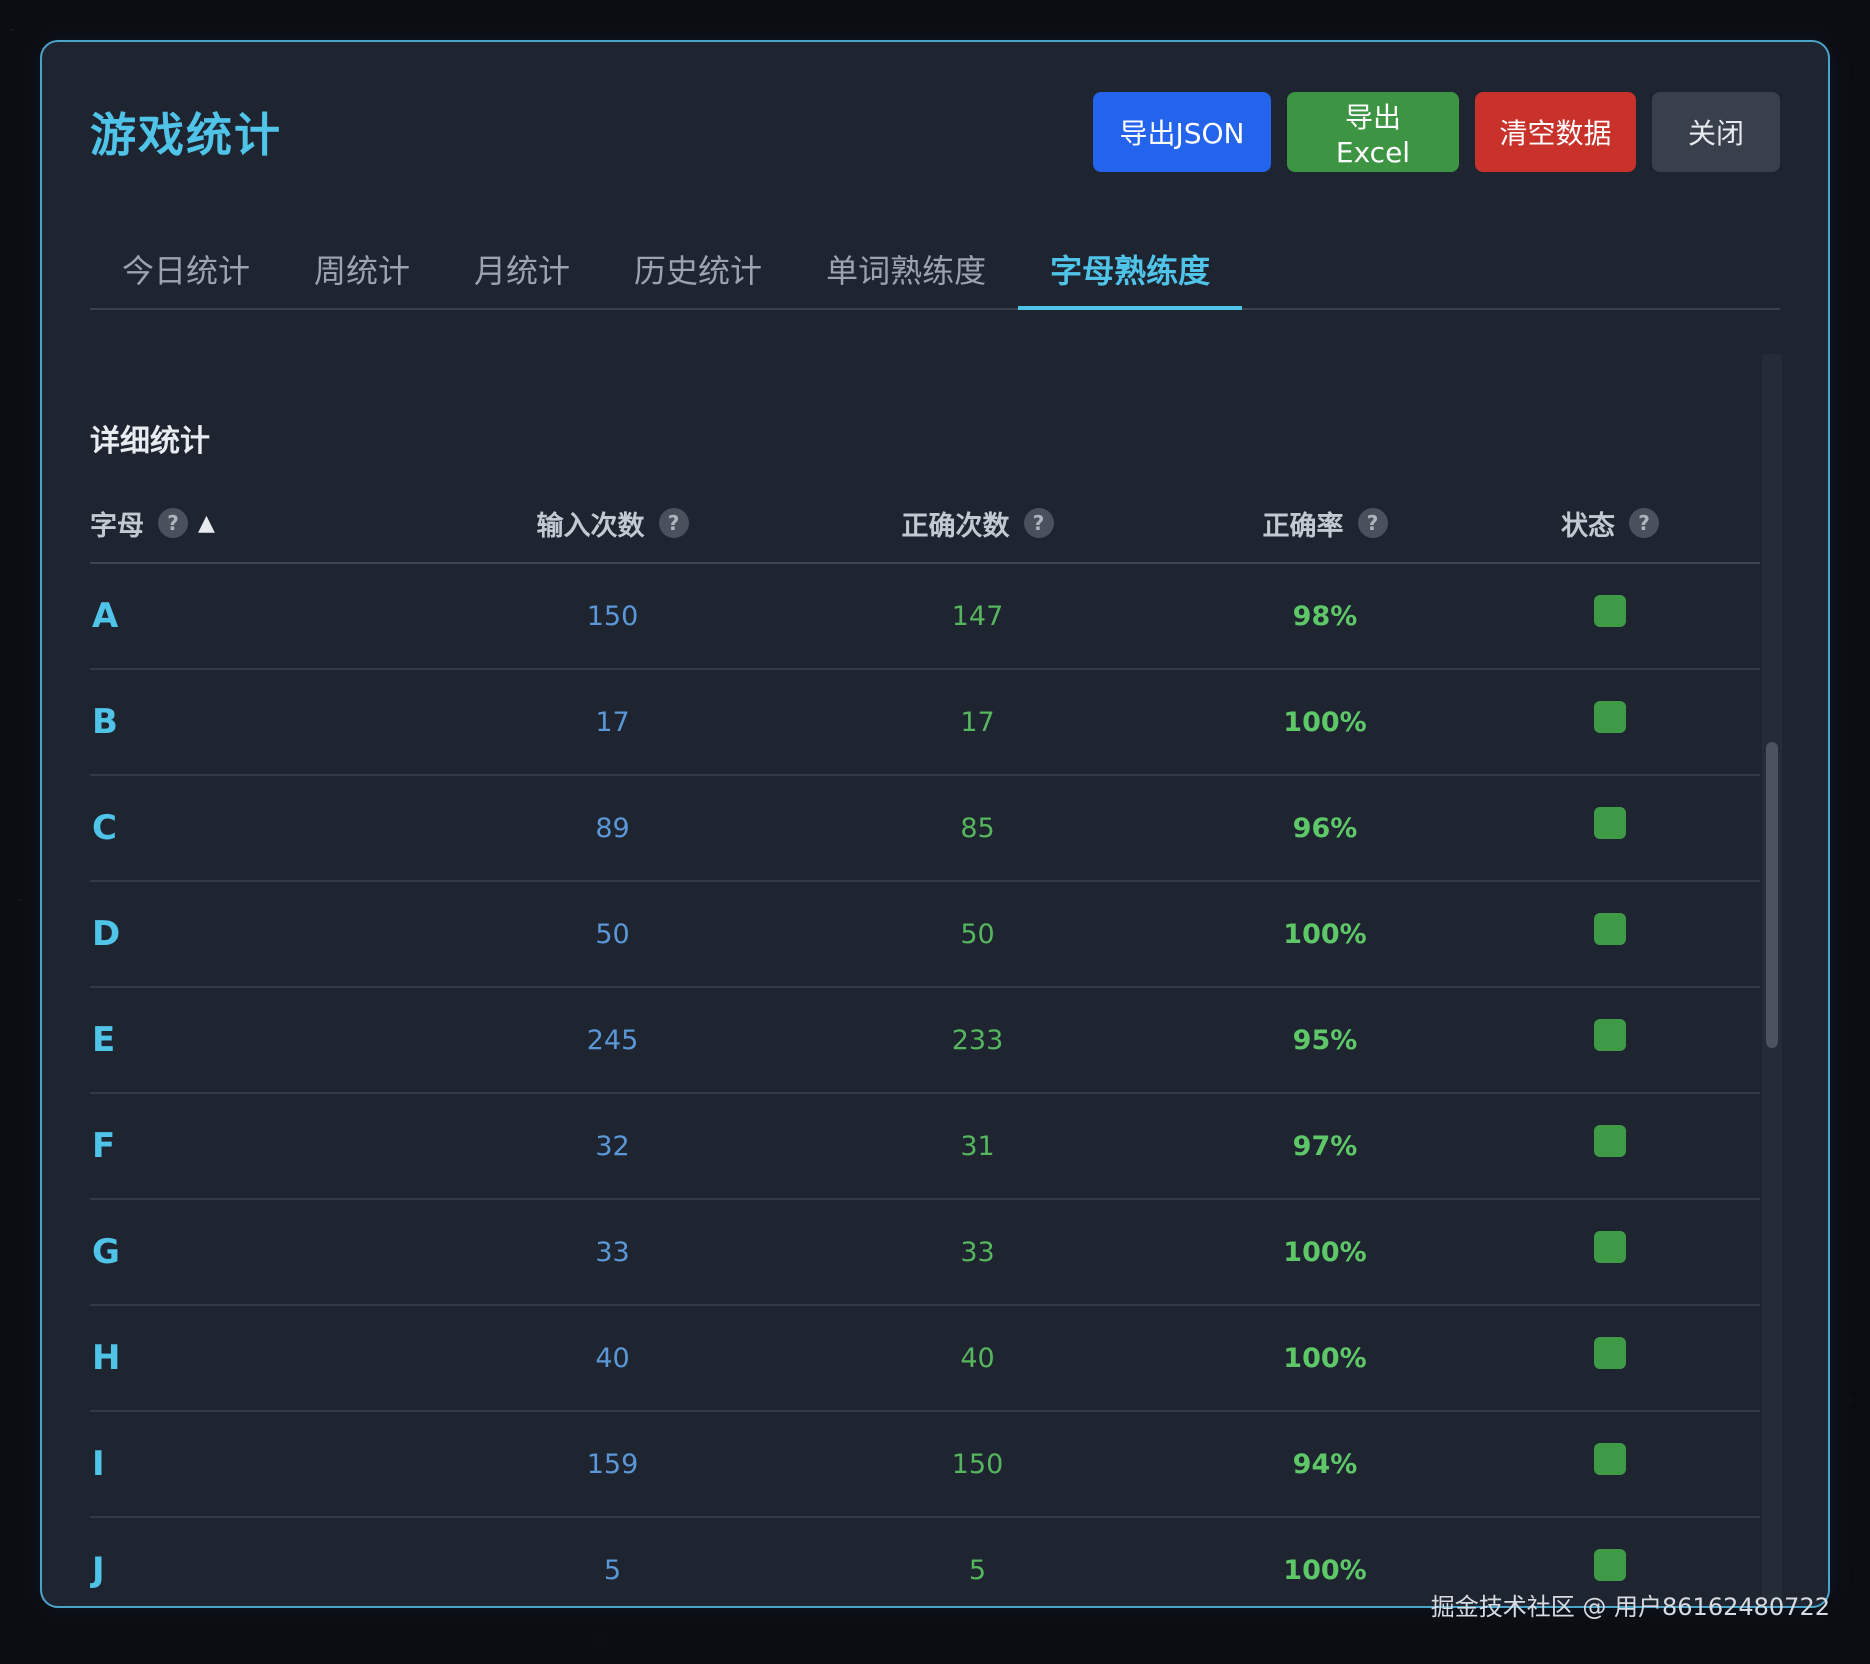  Describe the element at coordinates (98, 1464) in the screenshot. I see `cell-letter: I` at that location.